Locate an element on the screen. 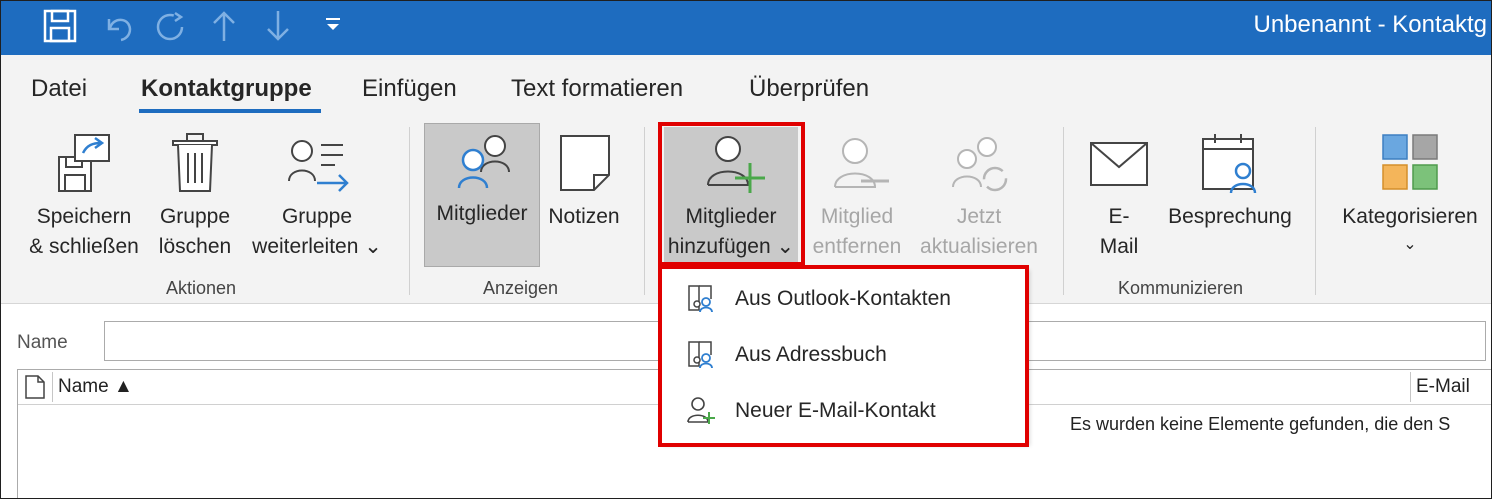 The width and height of the screenshot is (1492, 499). group-label-anzeigen: Anzeigen is located at coordinates (521, 288).